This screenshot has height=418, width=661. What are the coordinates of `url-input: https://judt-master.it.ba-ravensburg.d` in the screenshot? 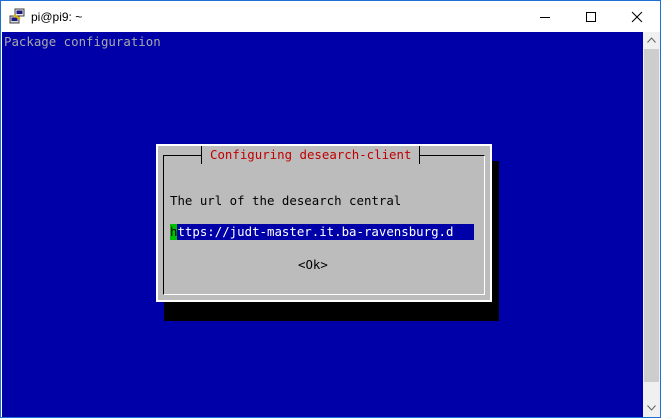 It's located at (322, 232).